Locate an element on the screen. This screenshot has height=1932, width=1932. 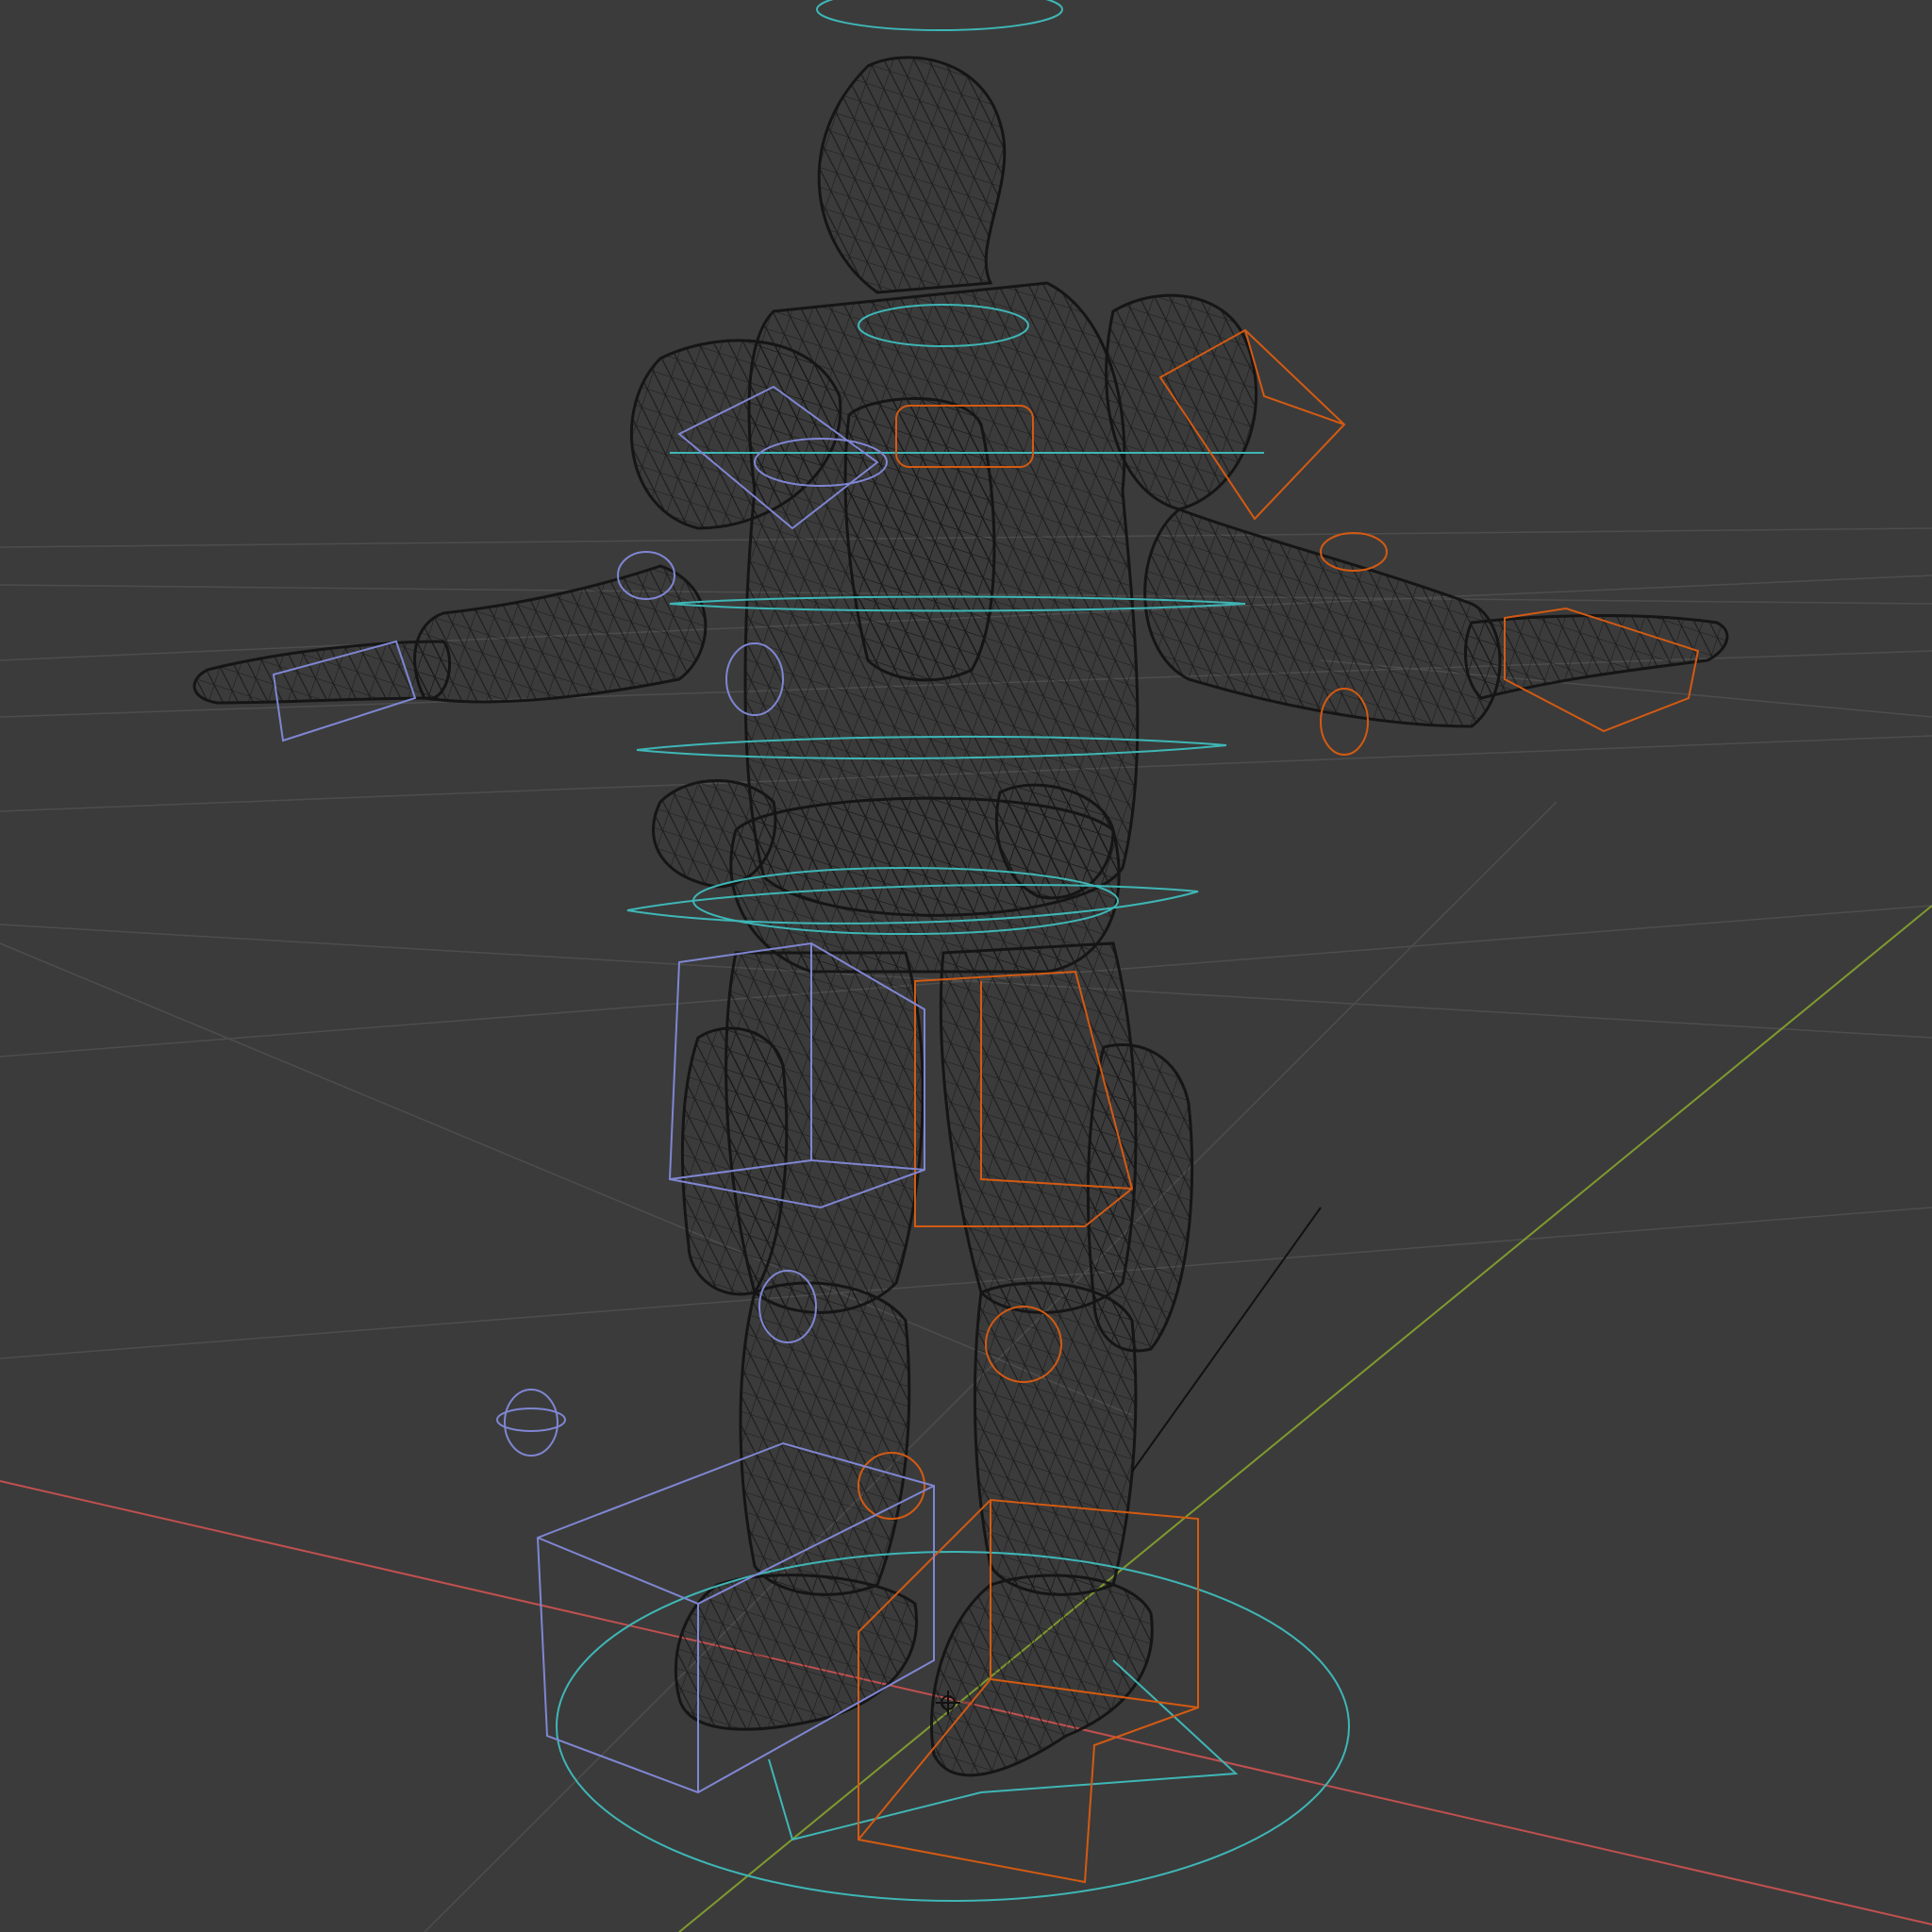
left-knee-pole is located at coordinates (531, 1423).